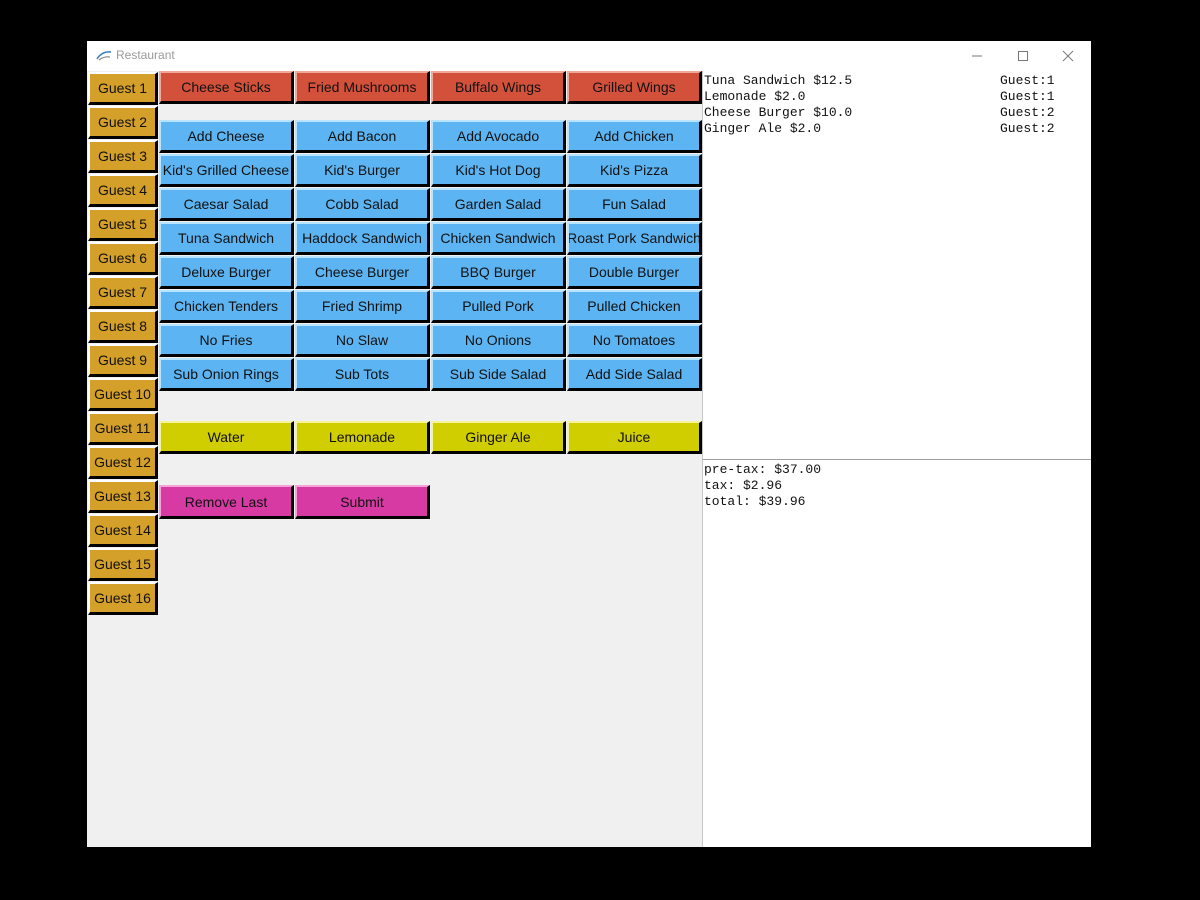 This screenshot has height=900, width=1200. What do you see at coordinates (763, 469) in the screenshot?
I see `pretax-label: pre-tax: $37.00` at bounding box center [763, 469].